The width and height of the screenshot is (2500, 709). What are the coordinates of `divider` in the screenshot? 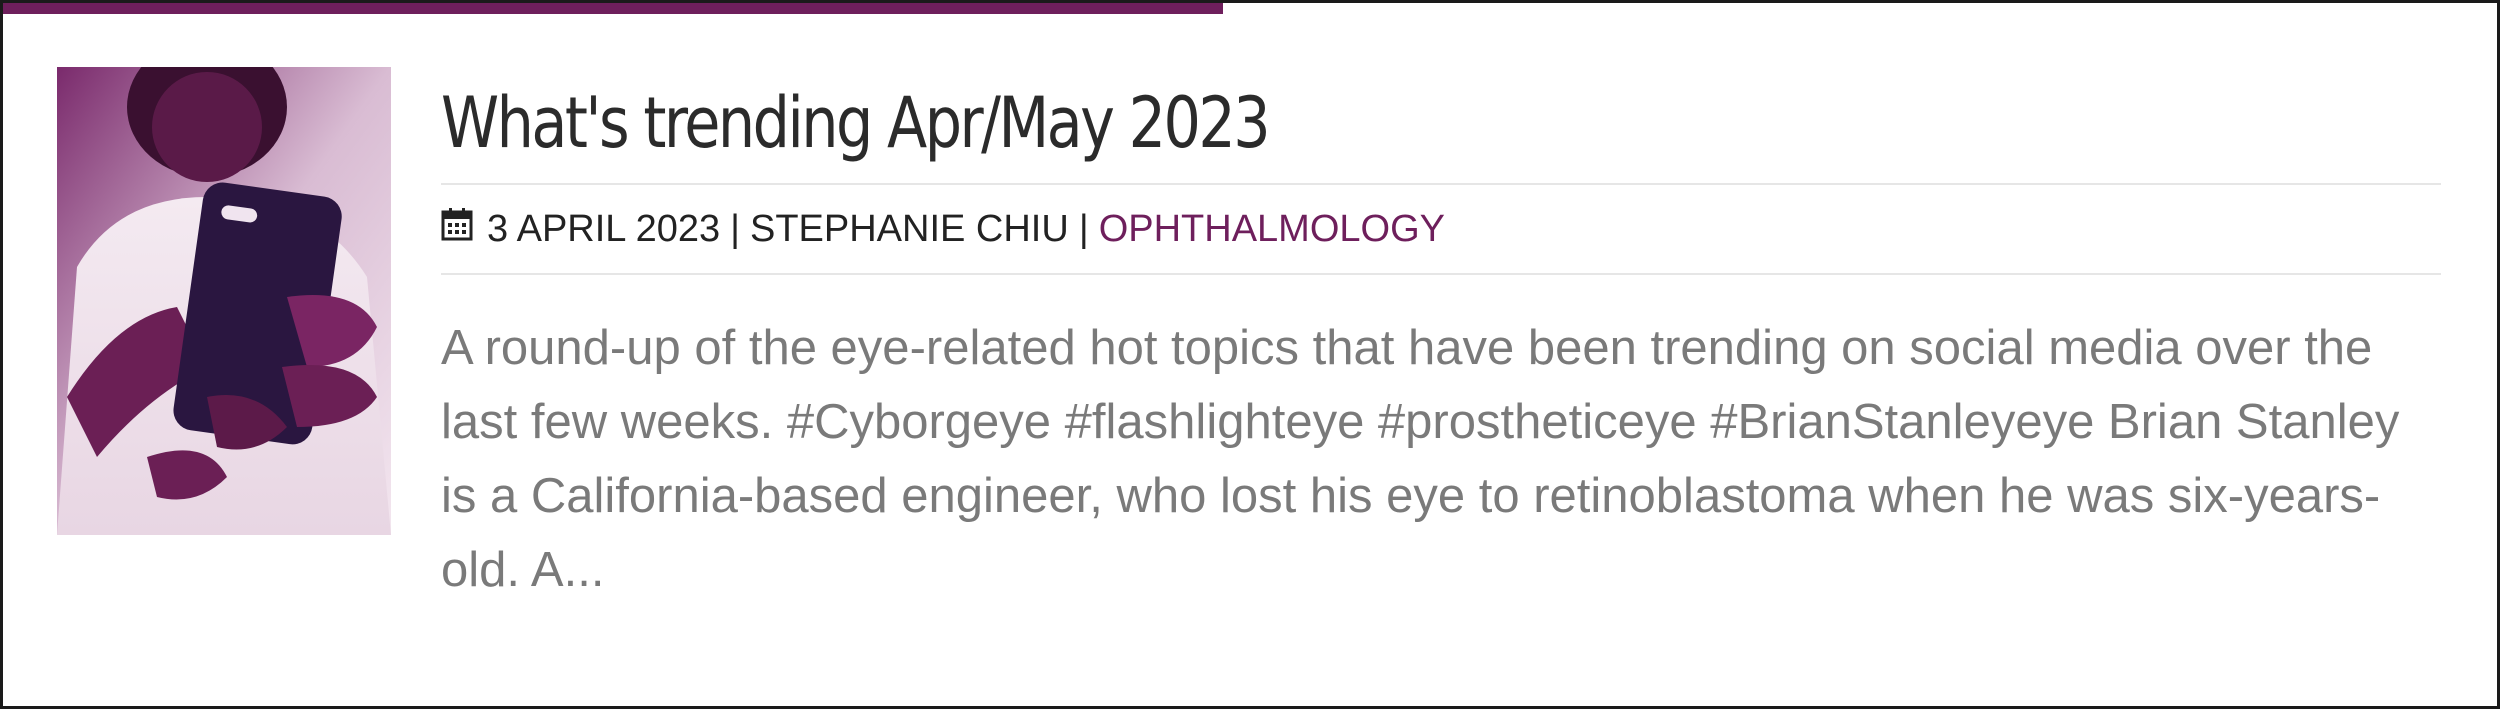 It's located at (1441, 274).